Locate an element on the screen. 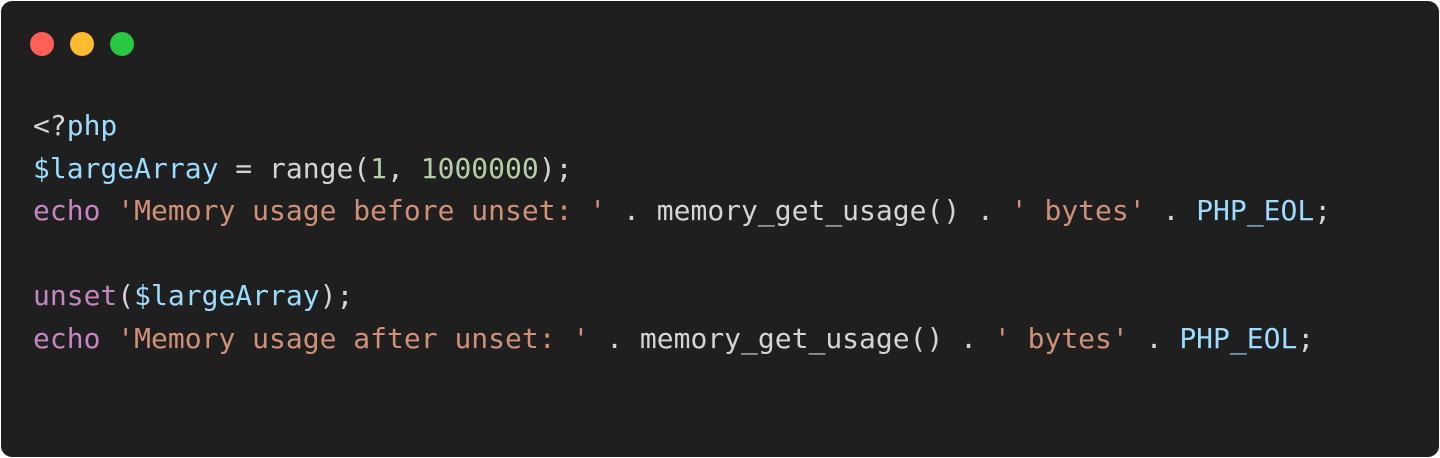 The height and width of the screenshot is (458, 1440). code-token-str: 'Memory usage before unset: ' is located at coordinates (362, 210).